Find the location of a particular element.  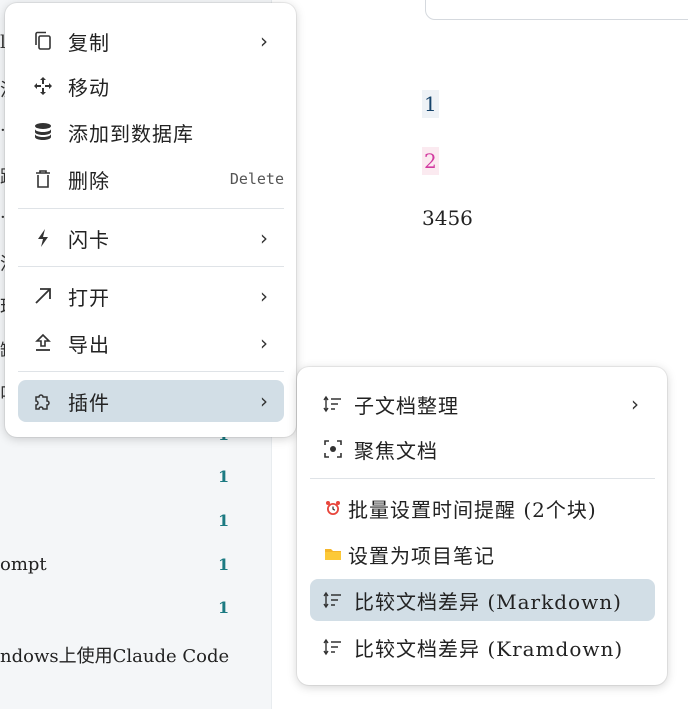

menu-item-label: 设置为项目笔记 is located at coordinates (421, 555).